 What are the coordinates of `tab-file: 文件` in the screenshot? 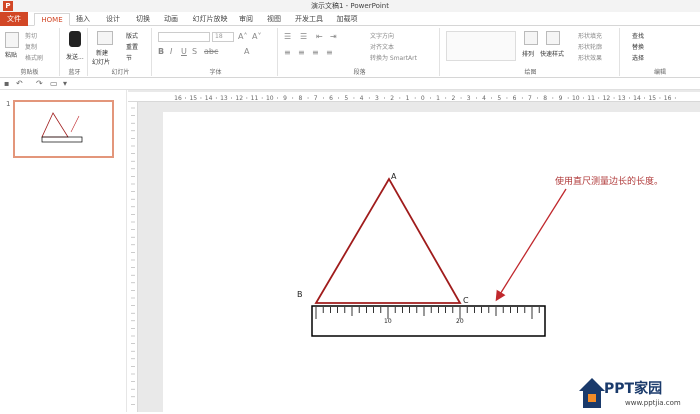 It's located at (14, 19).